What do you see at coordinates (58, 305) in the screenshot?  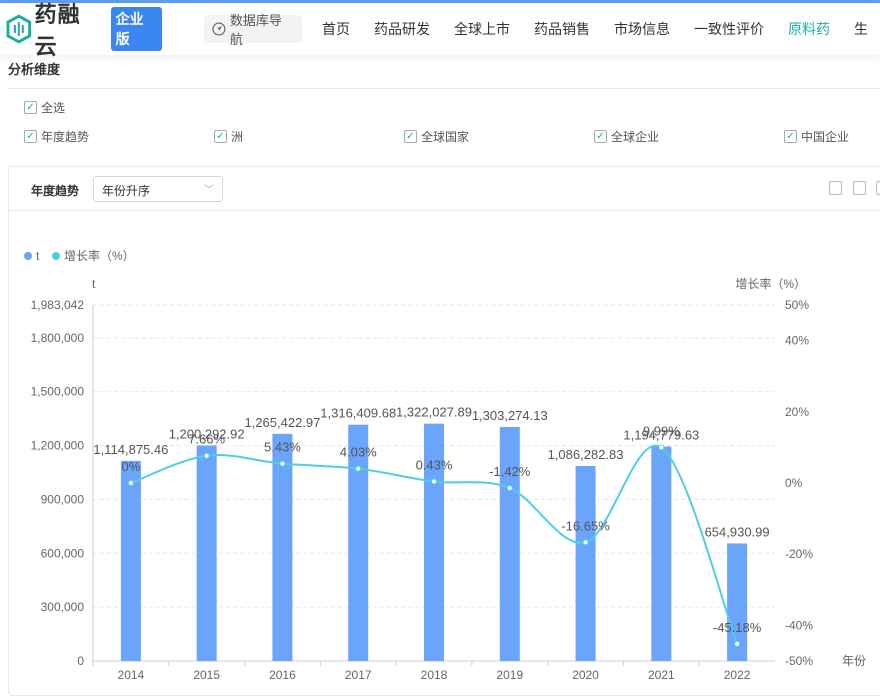 I see `y-tick-left: 1,983,042` at bounding box center [58, 305].